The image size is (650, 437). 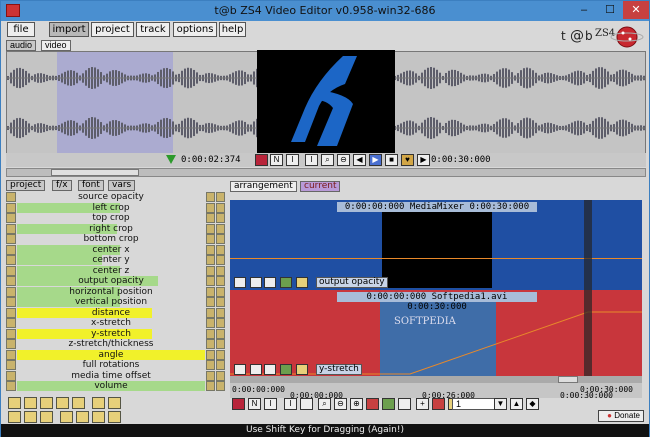 What do you see at coordinates (69, 29) in the screenshot?
I see `menu-import: import` at bounding box center [69, 29].